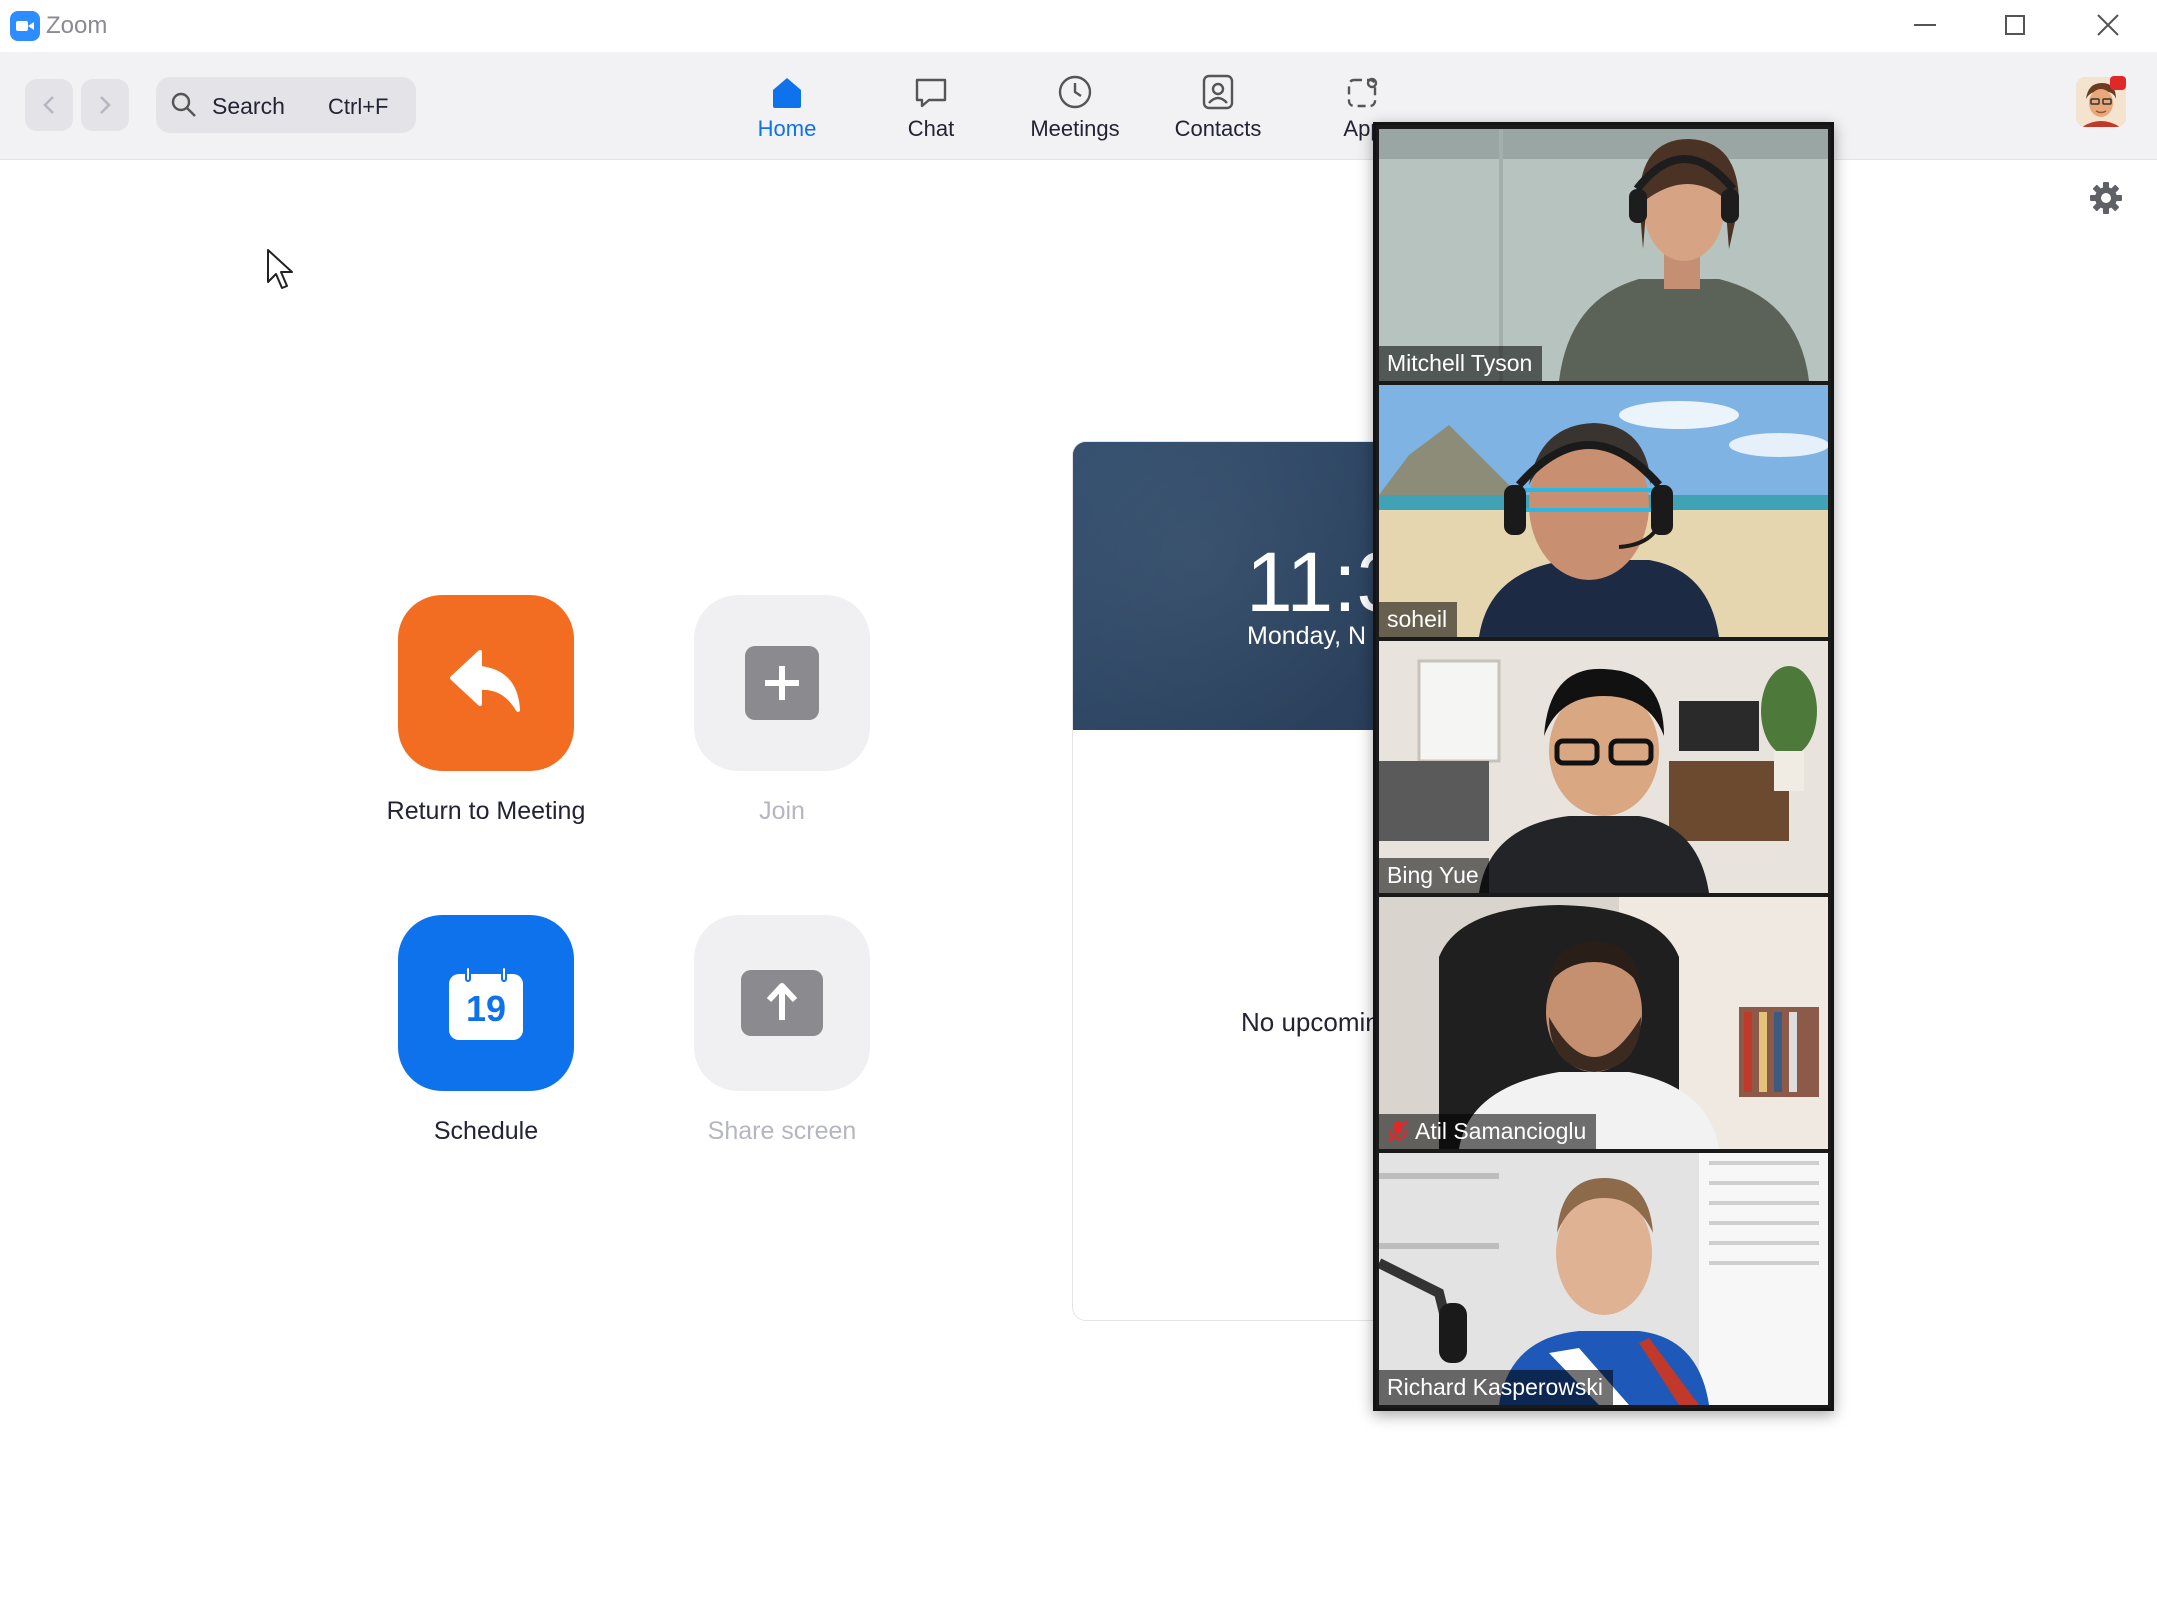 This screenshot has height=1612, width=2157. I want to click on schedule-label: Schedule, so click(486, 1131).